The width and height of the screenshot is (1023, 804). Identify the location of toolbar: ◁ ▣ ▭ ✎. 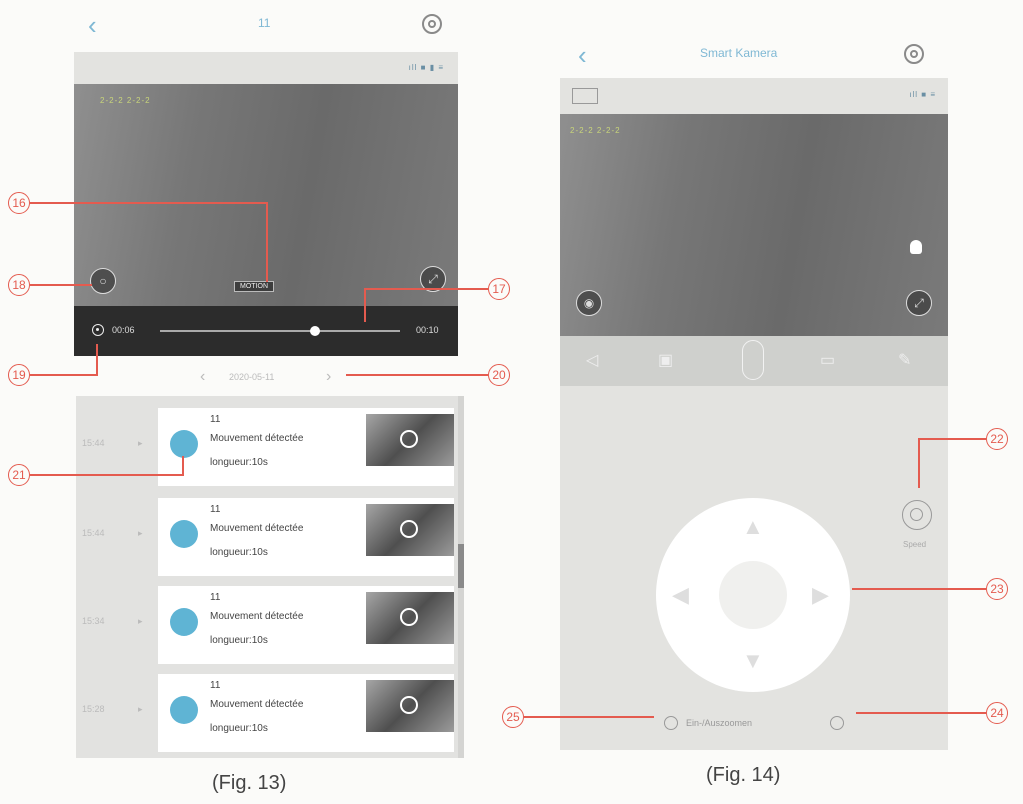
(754, 361).